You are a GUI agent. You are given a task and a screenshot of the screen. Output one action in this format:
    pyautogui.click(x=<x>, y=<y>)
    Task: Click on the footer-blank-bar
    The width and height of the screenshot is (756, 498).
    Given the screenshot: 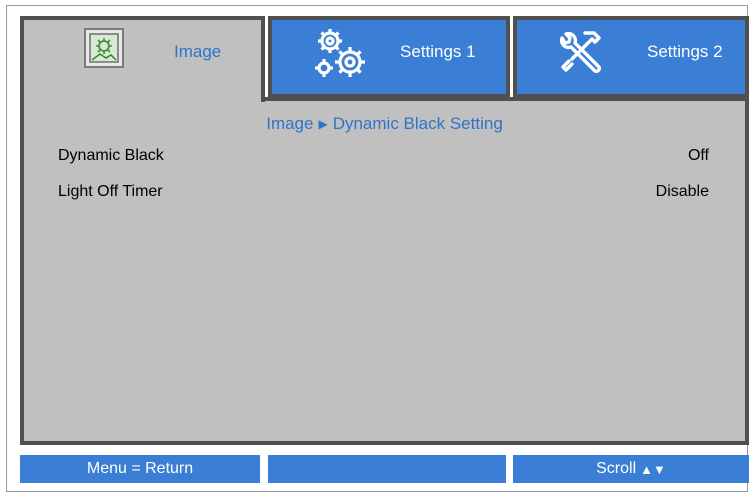 What is the action you would take?
    pyautogui.click(x=387, y=469)
    